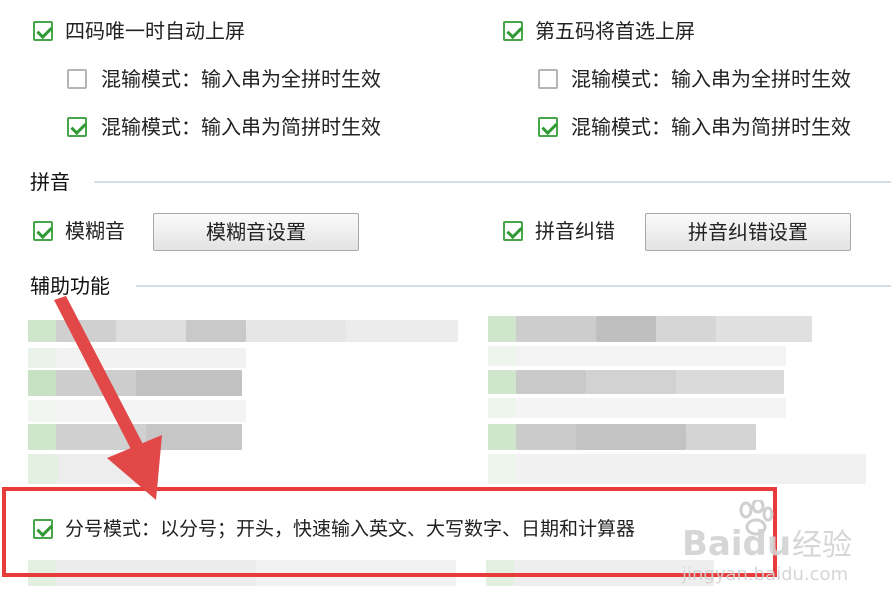  I want to click on watermark: Baidu 经验 jingyan.baidu.com, so click(775, 547).